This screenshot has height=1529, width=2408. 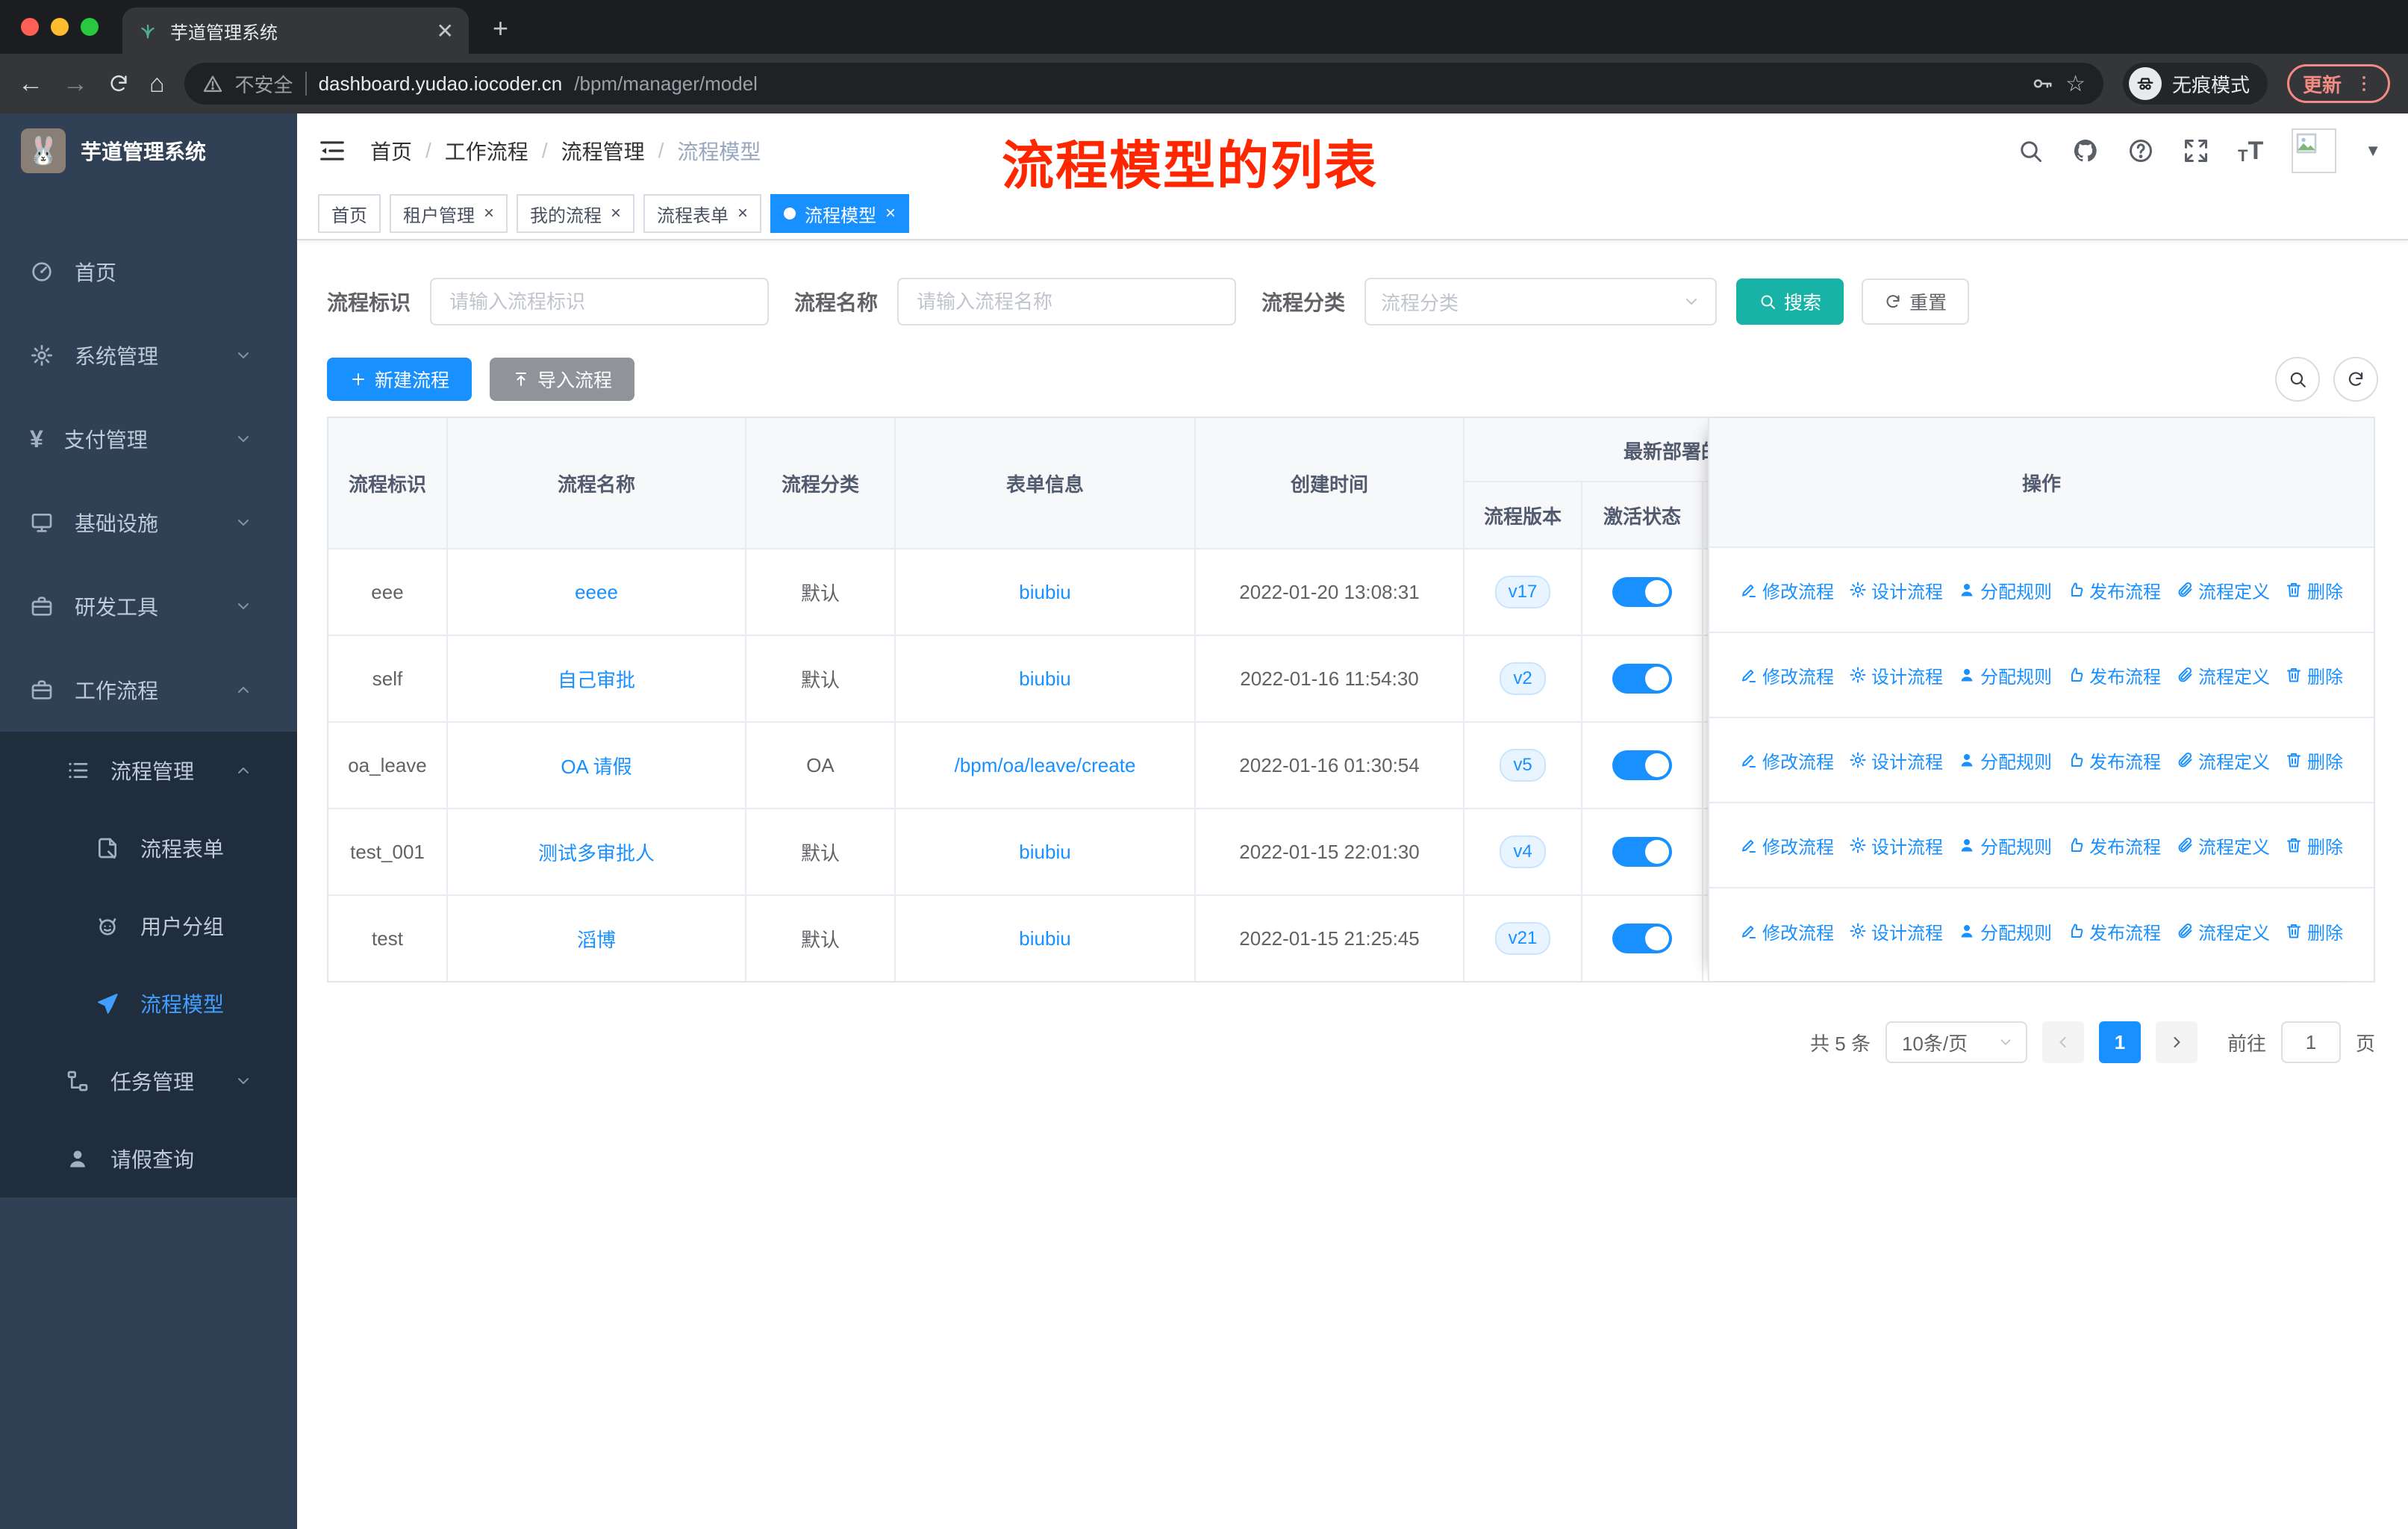 I want to click on close-window-button, so click(x=30, y=27).